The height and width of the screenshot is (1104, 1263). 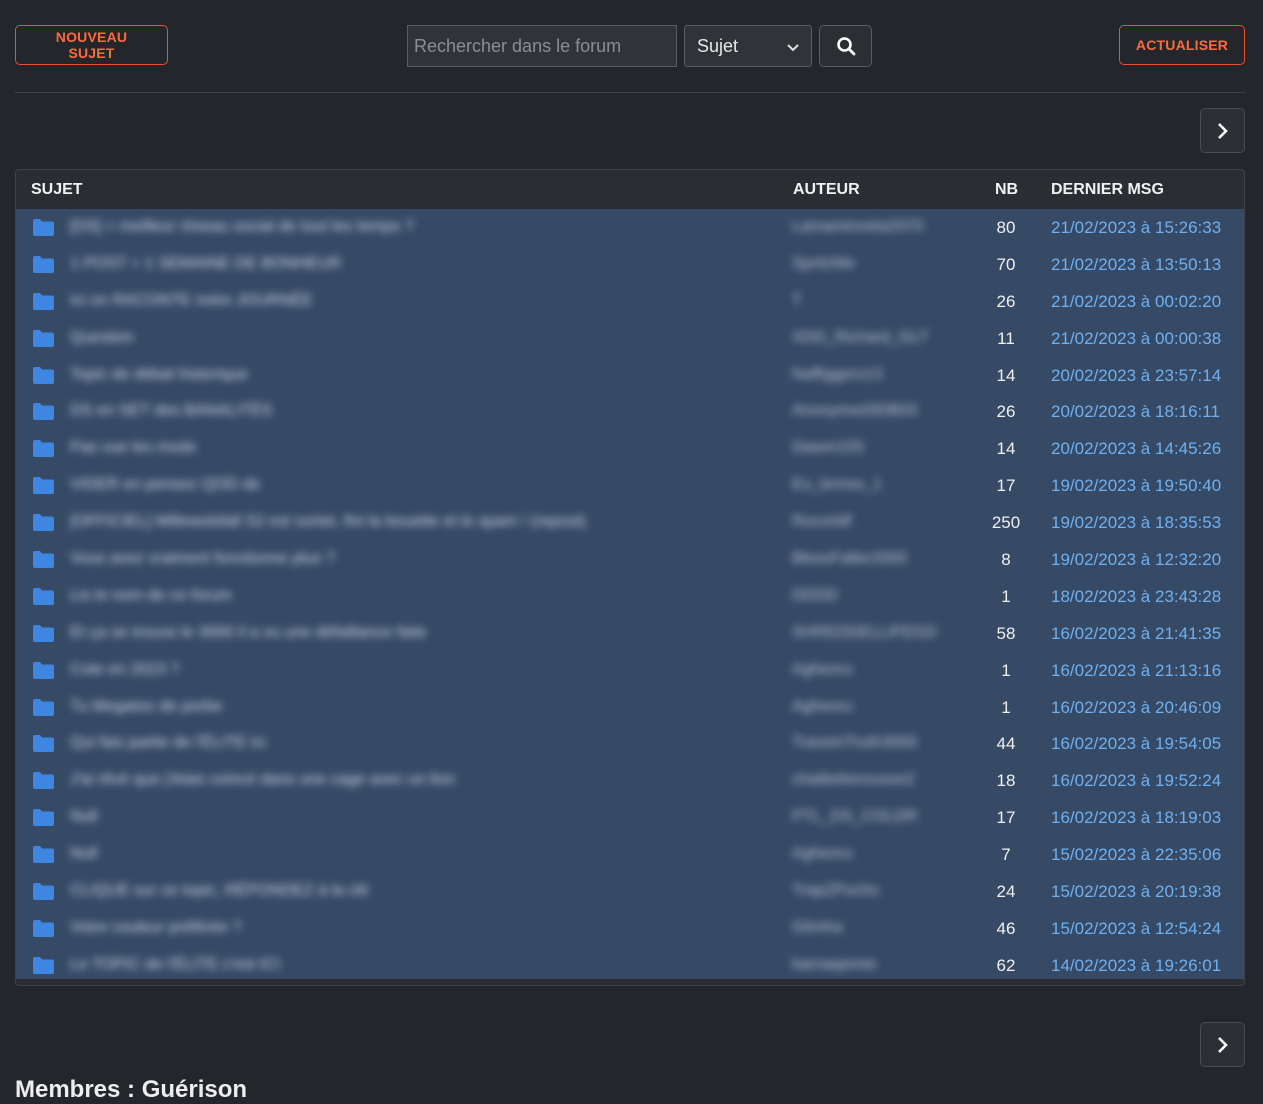 What do you see at coordinates (828, 448) in the screenshot?
I see `topic-author-link: Dawm155` at bounding box center [828, 448].